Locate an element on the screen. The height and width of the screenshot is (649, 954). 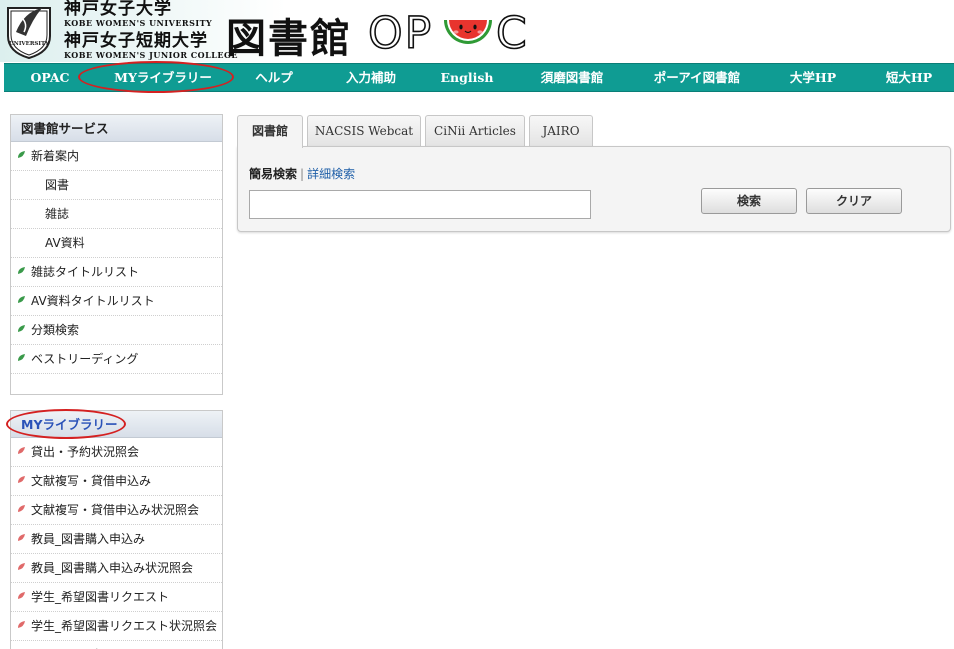
sidebar-item-magazine-title-list: 雑誌タイトルリスト is located at coordinates (116, 272).